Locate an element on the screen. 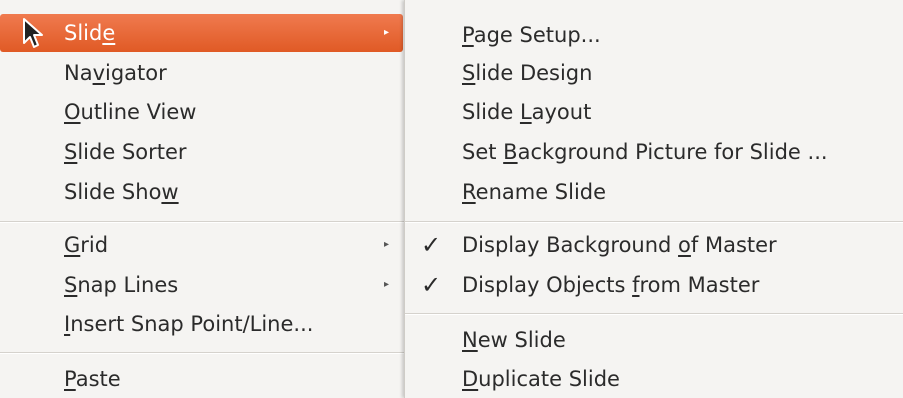 The width and height of the screenshot is (903, 398). menu-item-grid: Grid ▸ is located at coordinates (202, 245).